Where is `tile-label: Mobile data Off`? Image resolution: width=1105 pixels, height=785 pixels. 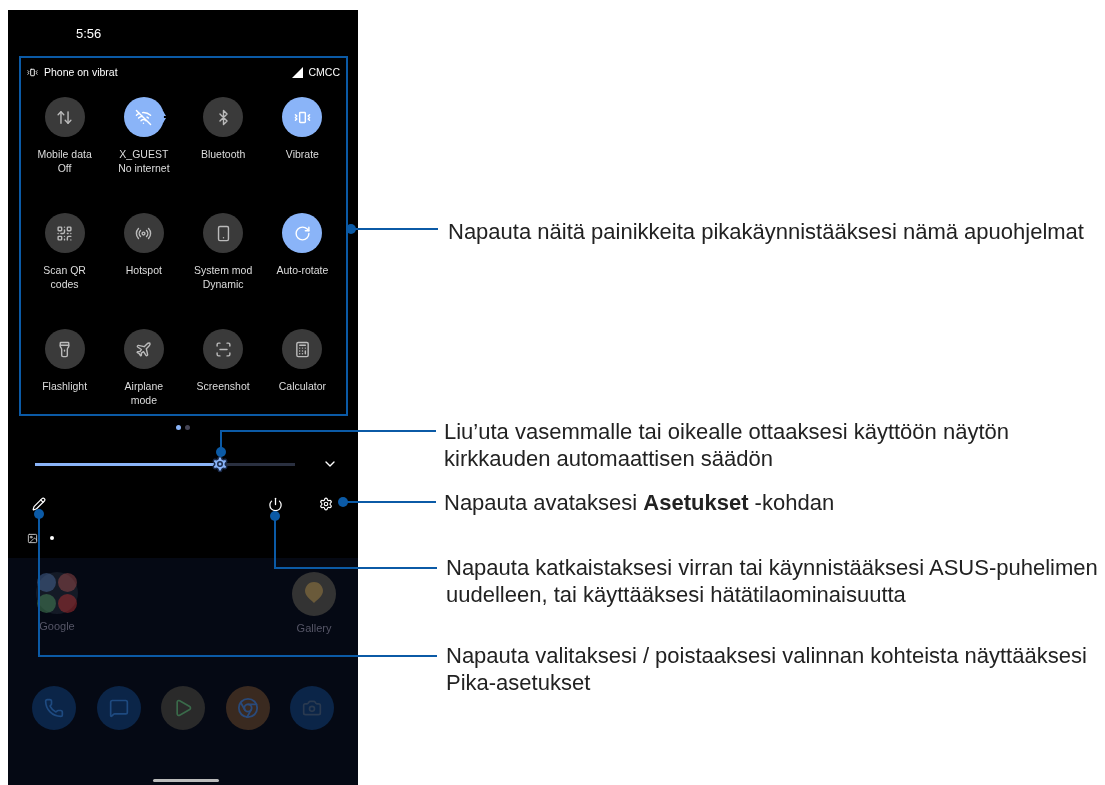 tile-label: Mobile data Off is located at coordinates (64, 161).